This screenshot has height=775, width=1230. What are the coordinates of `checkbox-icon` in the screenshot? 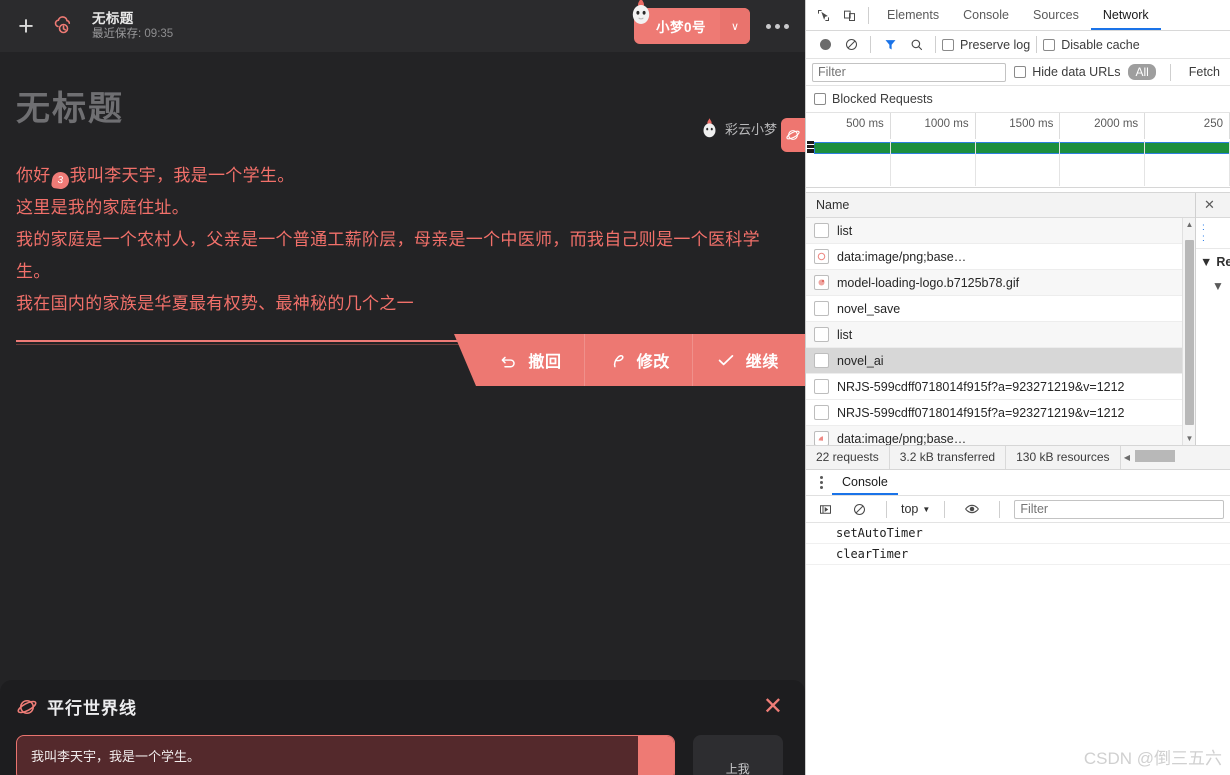 It's located at (1049, 44).